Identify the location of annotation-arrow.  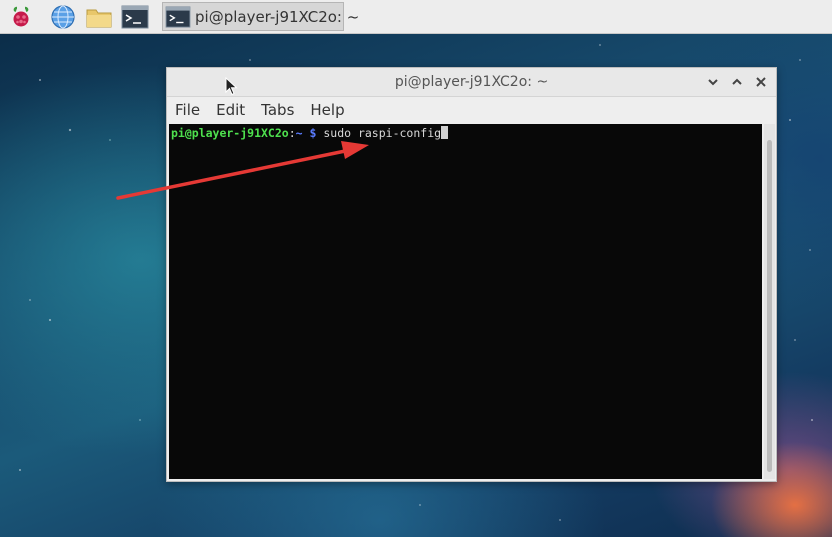
(242, 170).